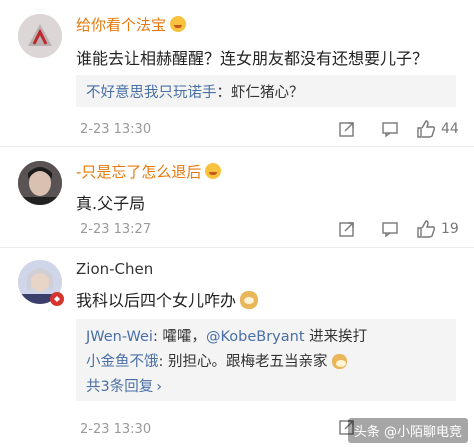  I want to click on reply-box: 不好意思我只玩诺手：虾仁猪心？, so click(266, 91).